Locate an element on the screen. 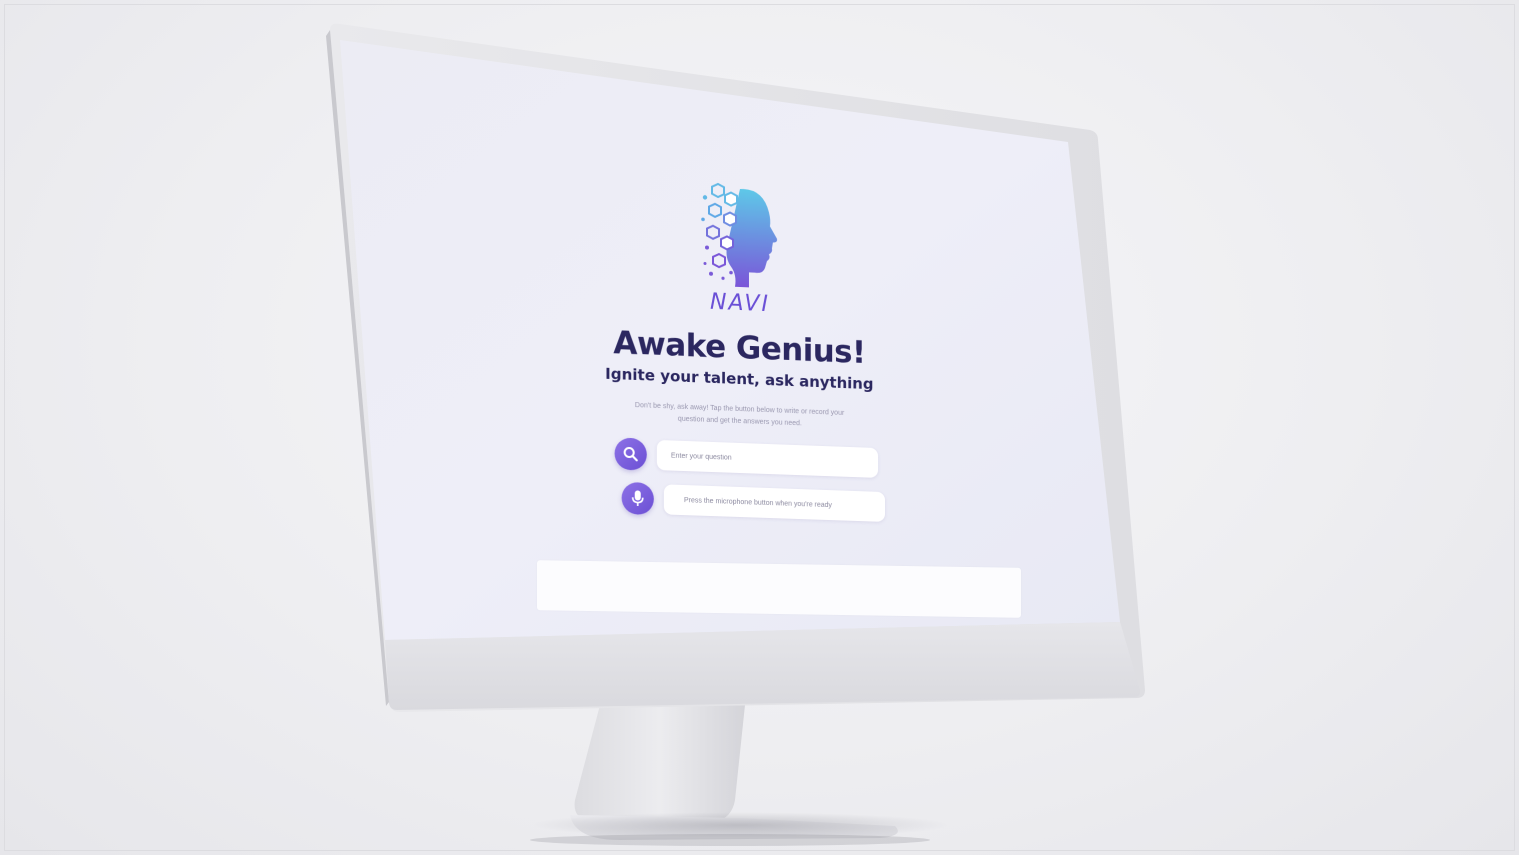 This screenshot has width=1519, height=855. microphone-icon is located at coordinates (638, 499).